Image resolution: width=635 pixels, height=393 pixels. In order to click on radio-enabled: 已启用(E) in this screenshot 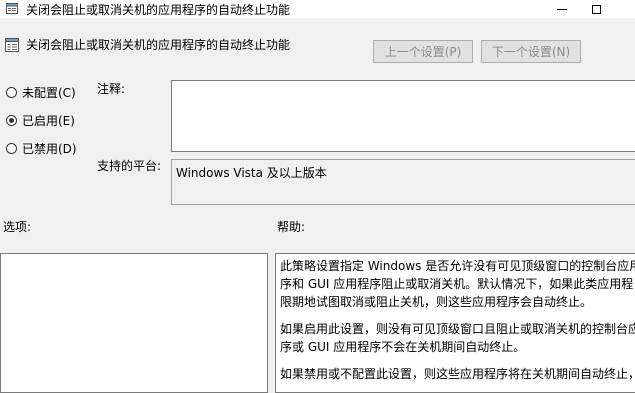, I will do `click(40, 120)`.